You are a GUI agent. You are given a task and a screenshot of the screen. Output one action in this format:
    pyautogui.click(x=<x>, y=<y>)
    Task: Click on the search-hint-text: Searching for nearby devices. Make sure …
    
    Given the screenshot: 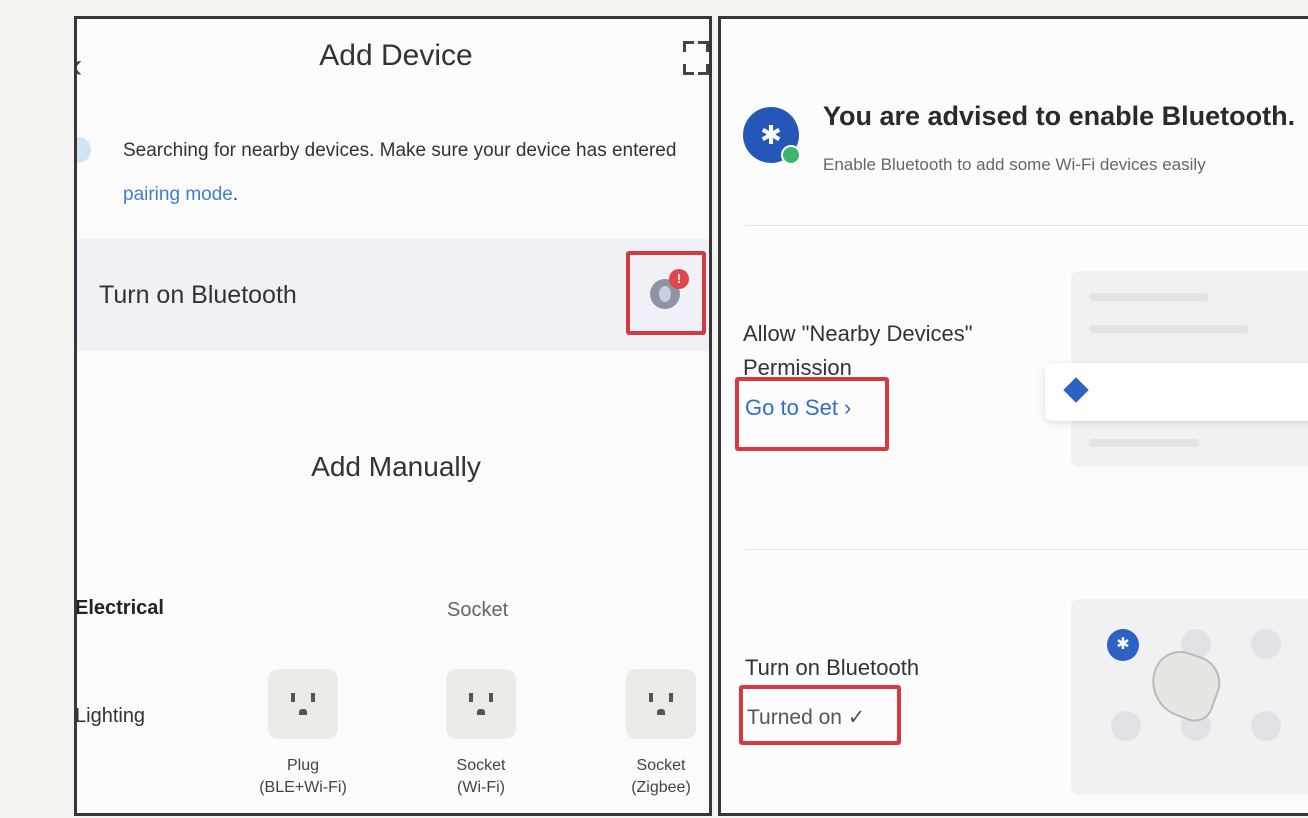 What is the action you would take?
    pyautogui.click(x=400, y=150)
    